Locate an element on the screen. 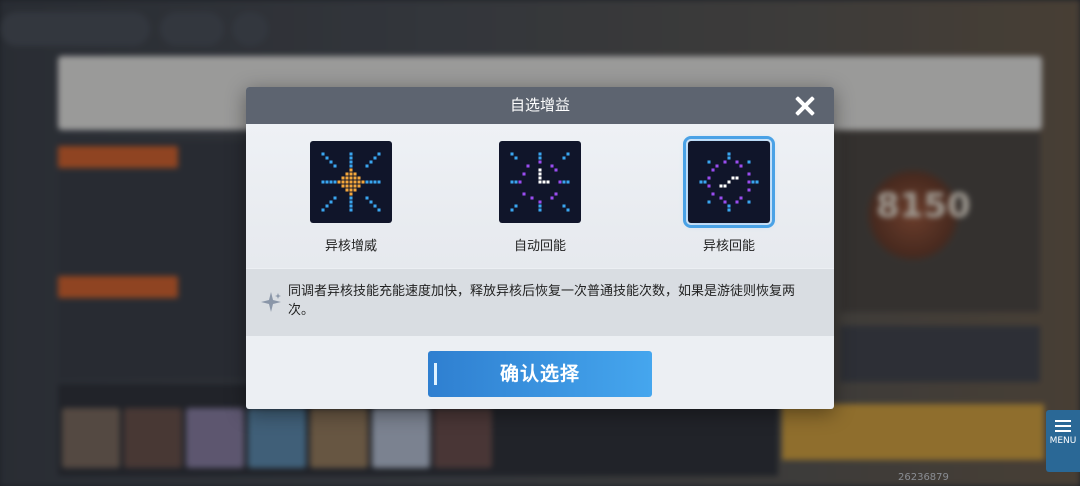 The height and width of the screenshot is (486, 1080). confirm-label: 确认选择 is located at coordinates (539, 374).